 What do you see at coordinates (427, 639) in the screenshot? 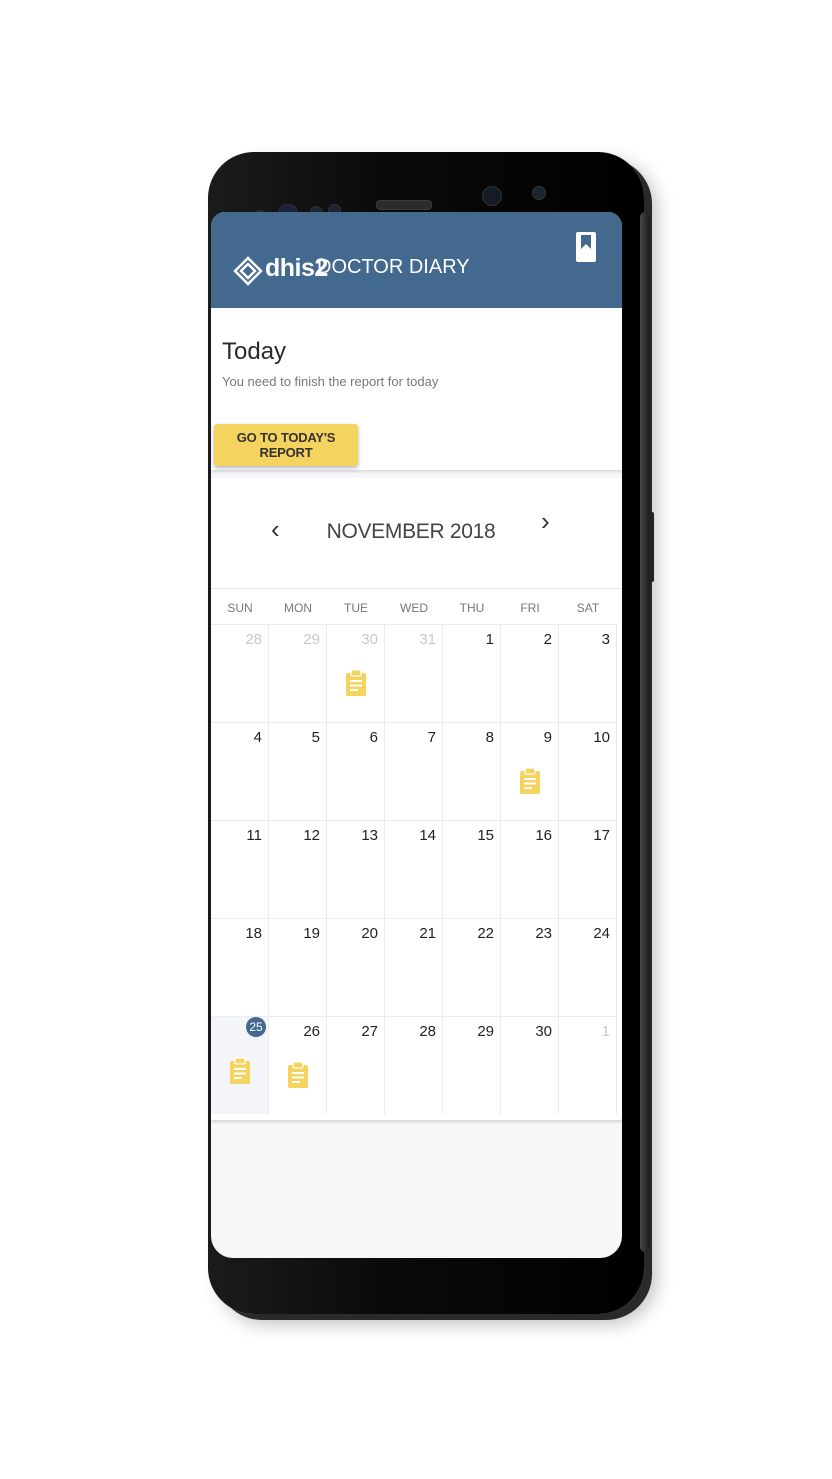
I see `day-number: 31` at bounding box center [427, 639].